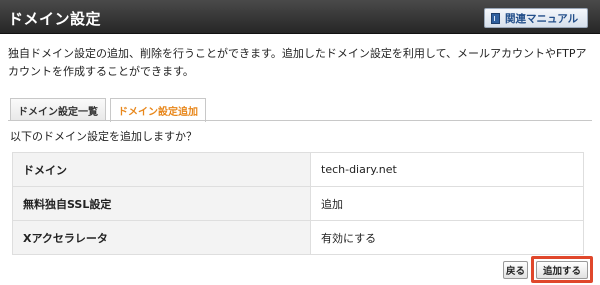 The height and width of the screenshot is (285, 600). I want to click on back-button: 戻る, so click(515, 270).